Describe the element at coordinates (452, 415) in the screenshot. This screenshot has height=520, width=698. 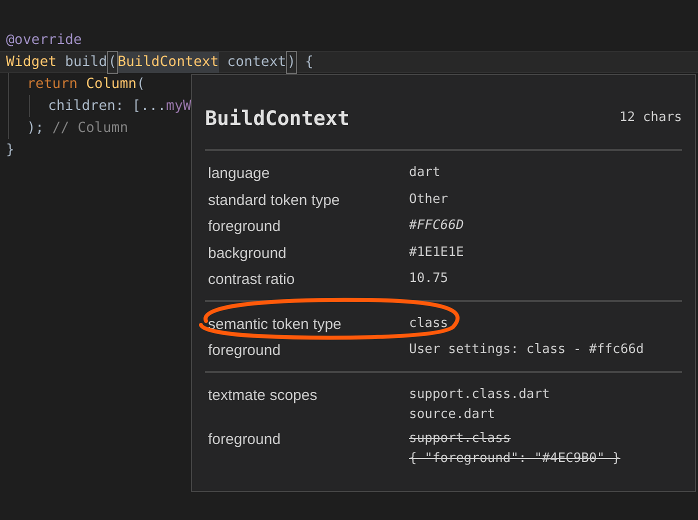
I see `property-value: source.dart` at that location.